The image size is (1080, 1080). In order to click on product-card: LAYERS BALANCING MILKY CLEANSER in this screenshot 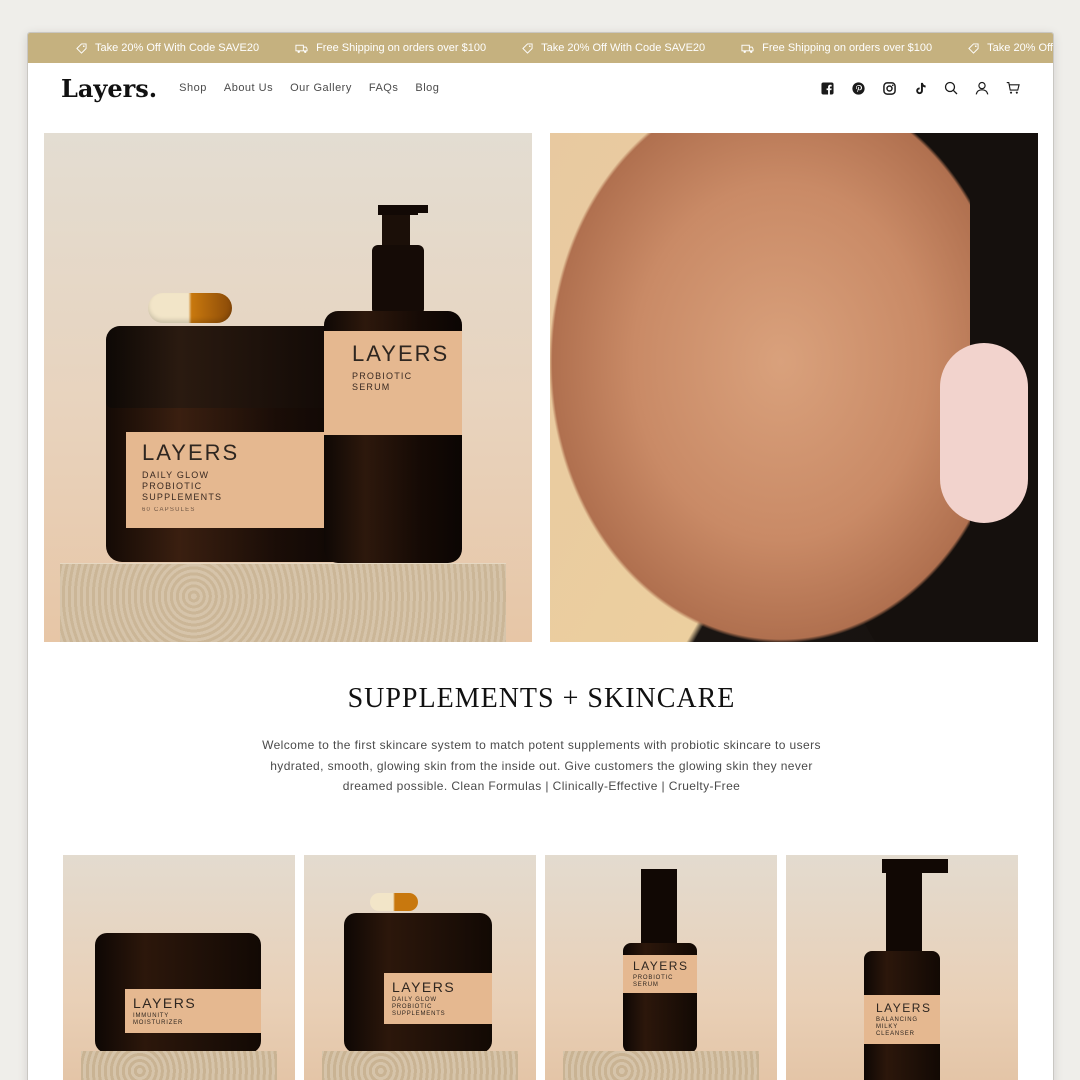, I will do `click(902, 967)`.